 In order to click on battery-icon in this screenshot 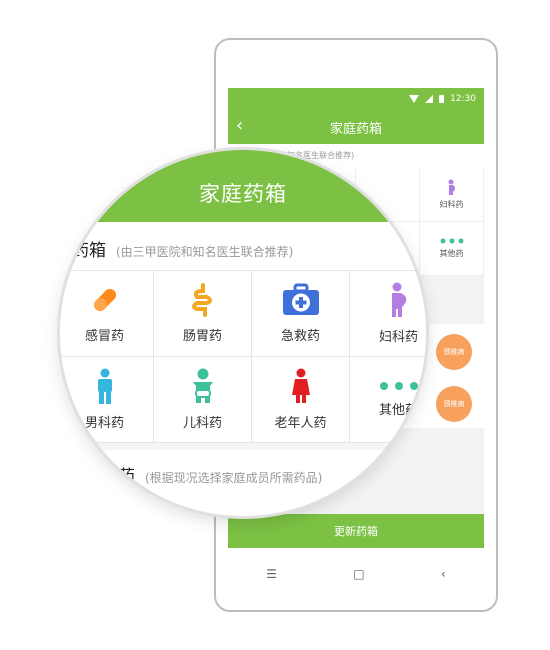, I will do `click(442, 99)`.